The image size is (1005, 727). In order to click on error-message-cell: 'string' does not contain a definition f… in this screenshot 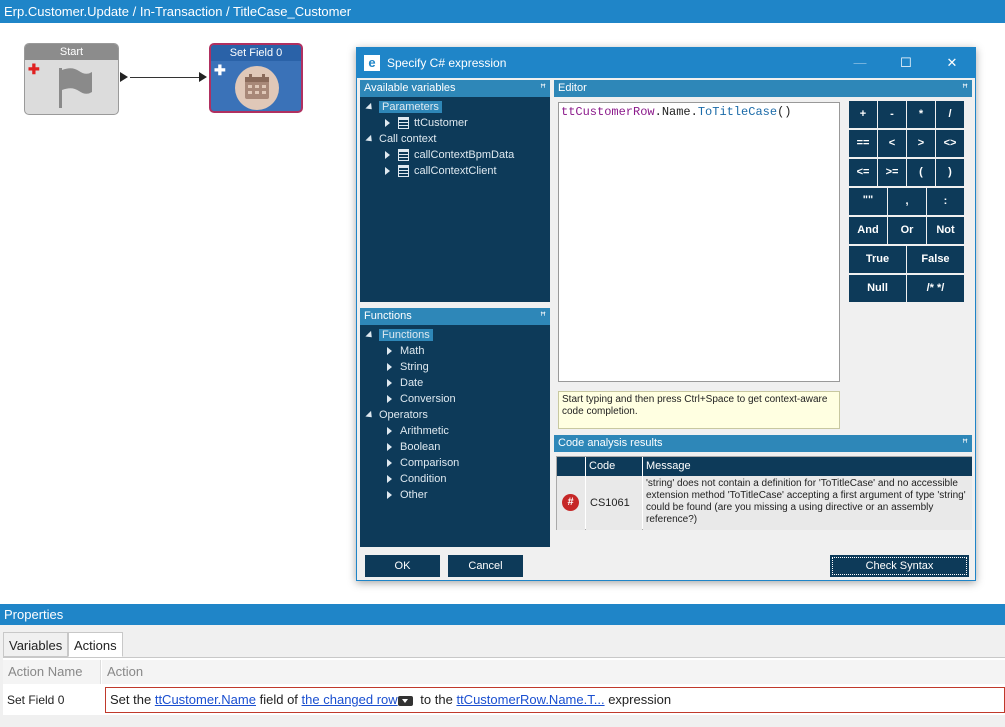, I will do `click(807, 503)`.